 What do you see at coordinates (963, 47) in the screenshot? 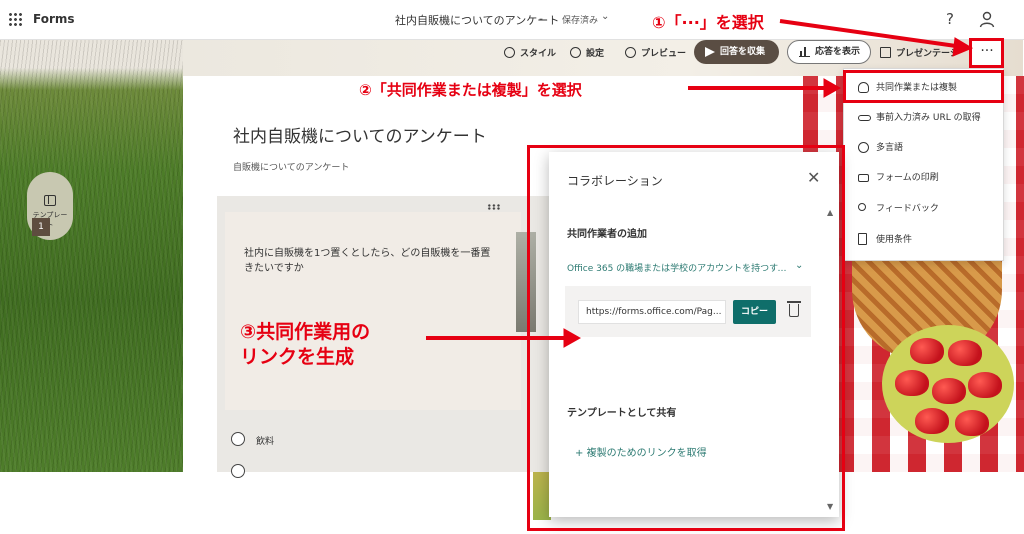
I see `arrow-head-step1` at bounding box center [963, 47].